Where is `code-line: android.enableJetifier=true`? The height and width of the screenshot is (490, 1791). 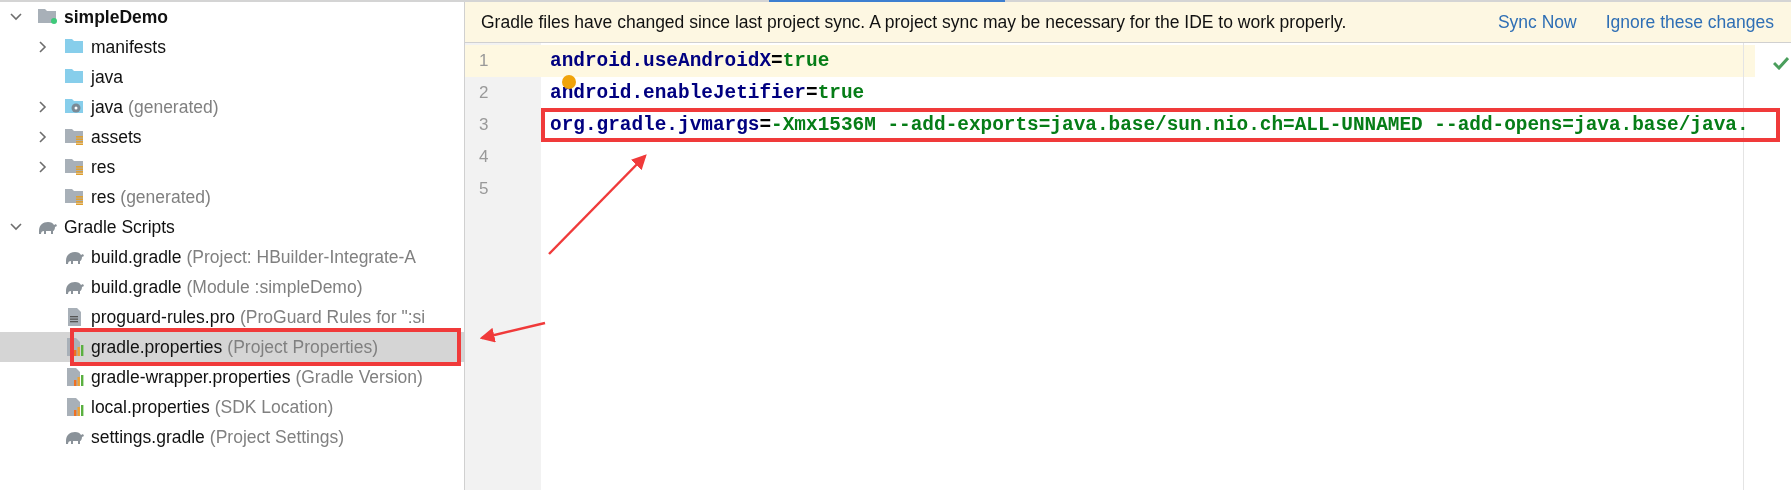 code-line: android.enableJetifier=true is located at coordinates (707, 93).